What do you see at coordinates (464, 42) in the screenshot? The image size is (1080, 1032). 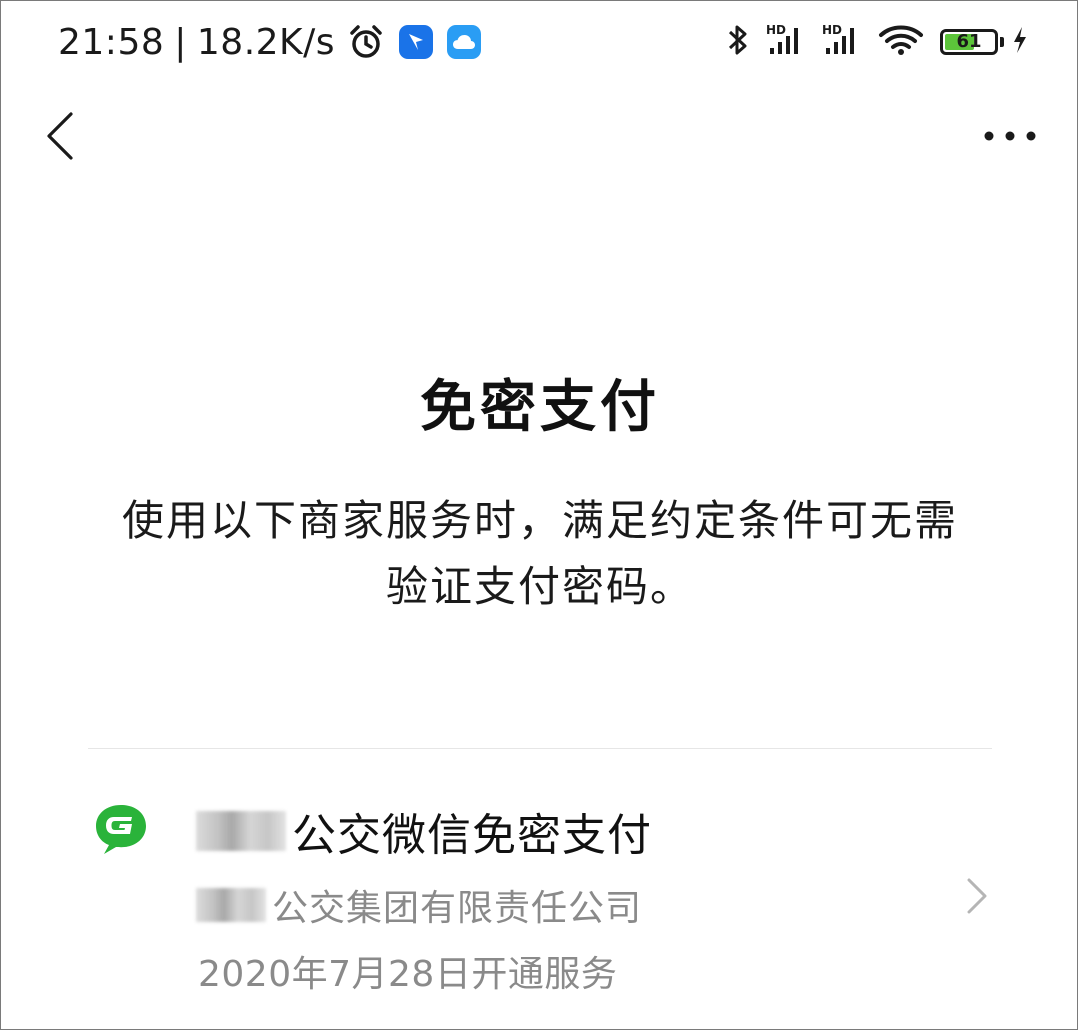 I see `cloud-icon` at bounding box center [464, 42].